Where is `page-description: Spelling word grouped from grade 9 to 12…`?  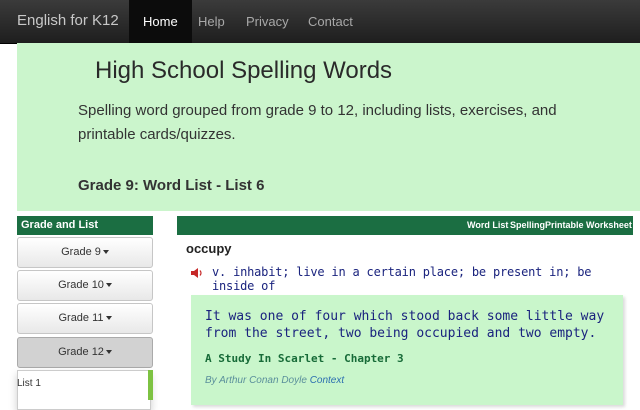
page-description: Spelling word grouped from grade 9 to 12… is located at coordinates (317, 122).